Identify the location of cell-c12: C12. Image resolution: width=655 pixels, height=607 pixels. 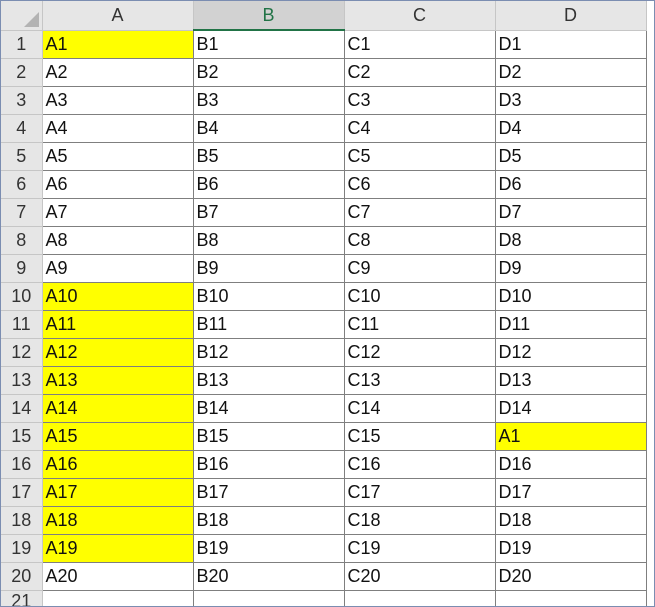
(420, 352).